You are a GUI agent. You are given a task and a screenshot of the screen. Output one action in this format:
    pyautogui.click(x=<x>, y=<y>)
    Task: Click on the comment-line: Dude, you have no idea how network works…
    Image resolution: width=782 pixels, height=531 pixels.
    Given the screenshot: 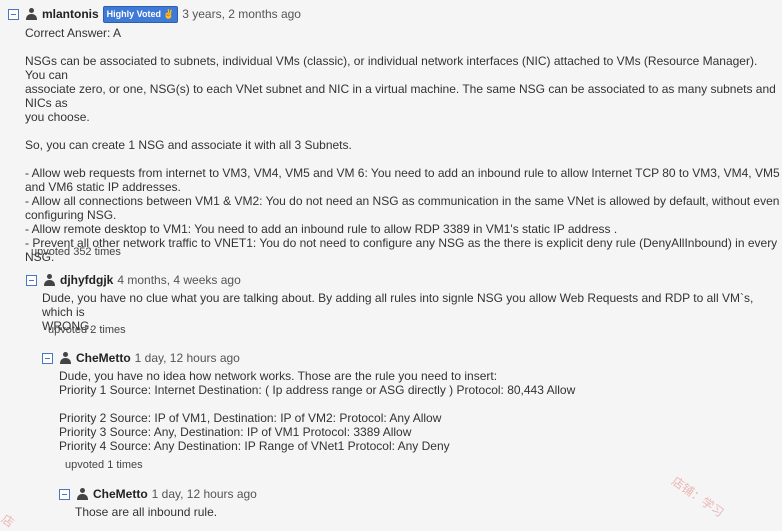 What is the action you would take?
    pyautogui.click(x=278, y=376)
    